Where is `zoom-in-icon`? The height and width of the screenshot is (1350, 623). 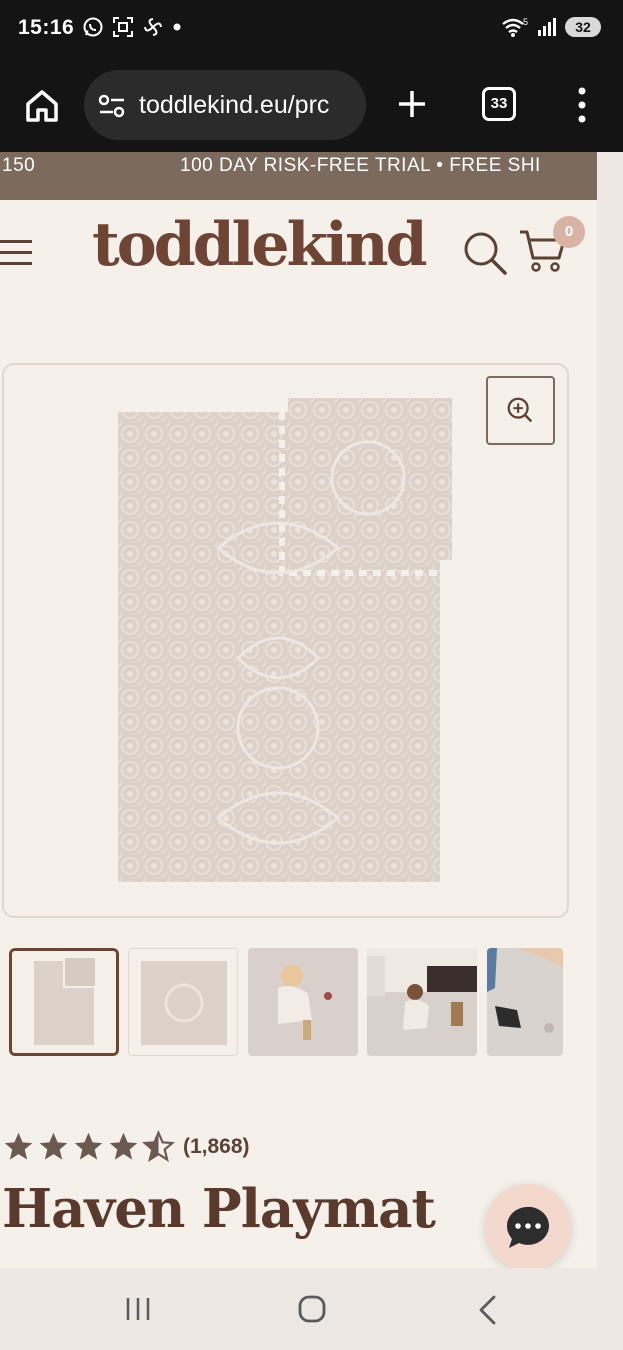
zoom-in-icon is located at coordinates (520, 410).